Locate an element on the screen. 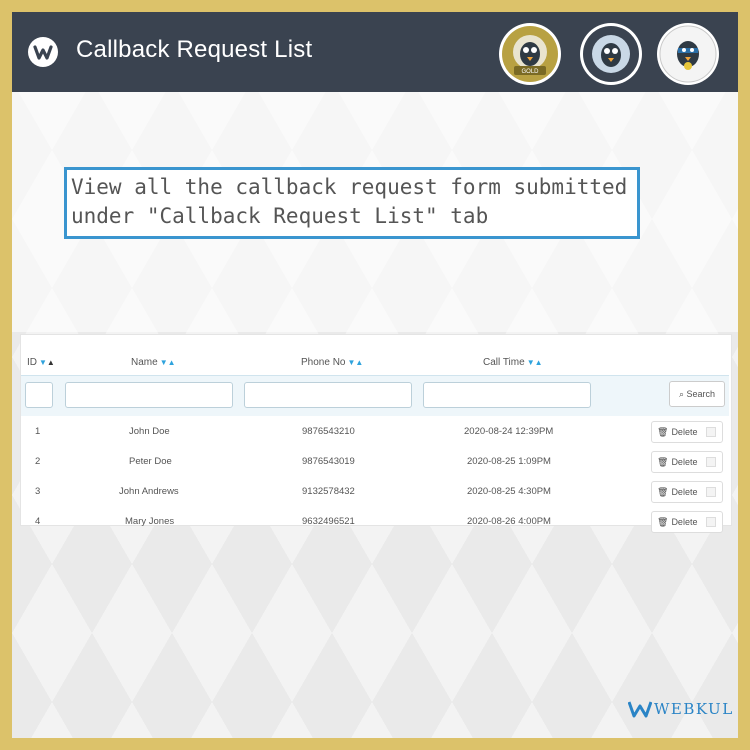  filter-name-input is located at coordinates (149, 395).